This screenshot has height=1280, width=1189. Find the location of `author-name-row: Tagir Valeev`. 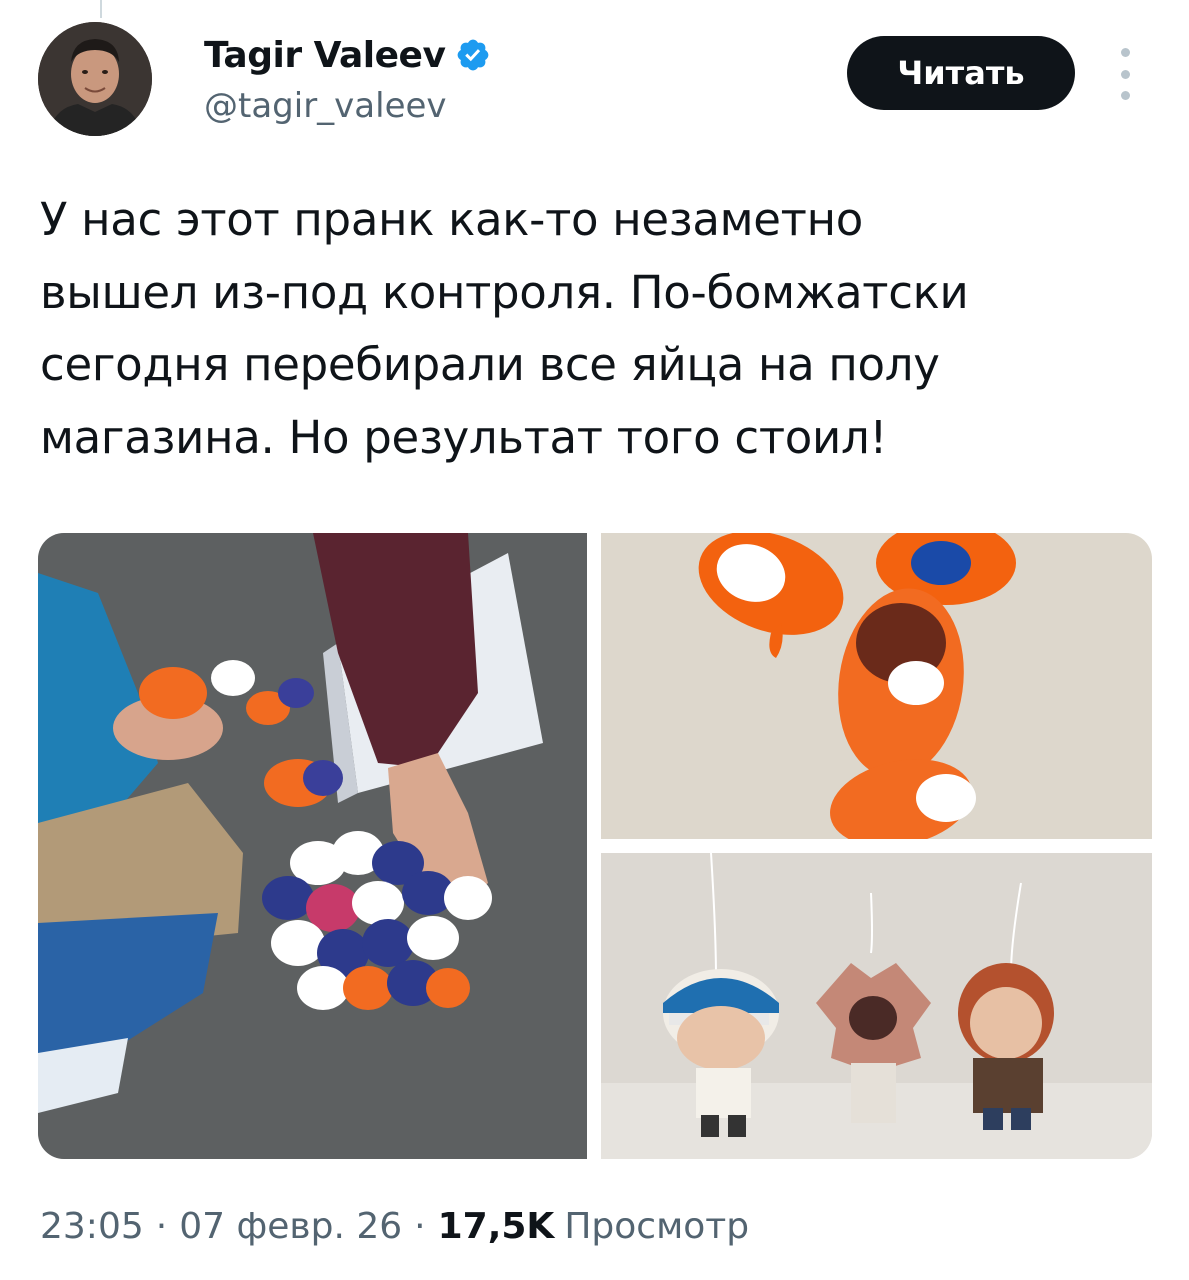

author-name-row: Tagir Valeev is located at coordinates (347, 55).